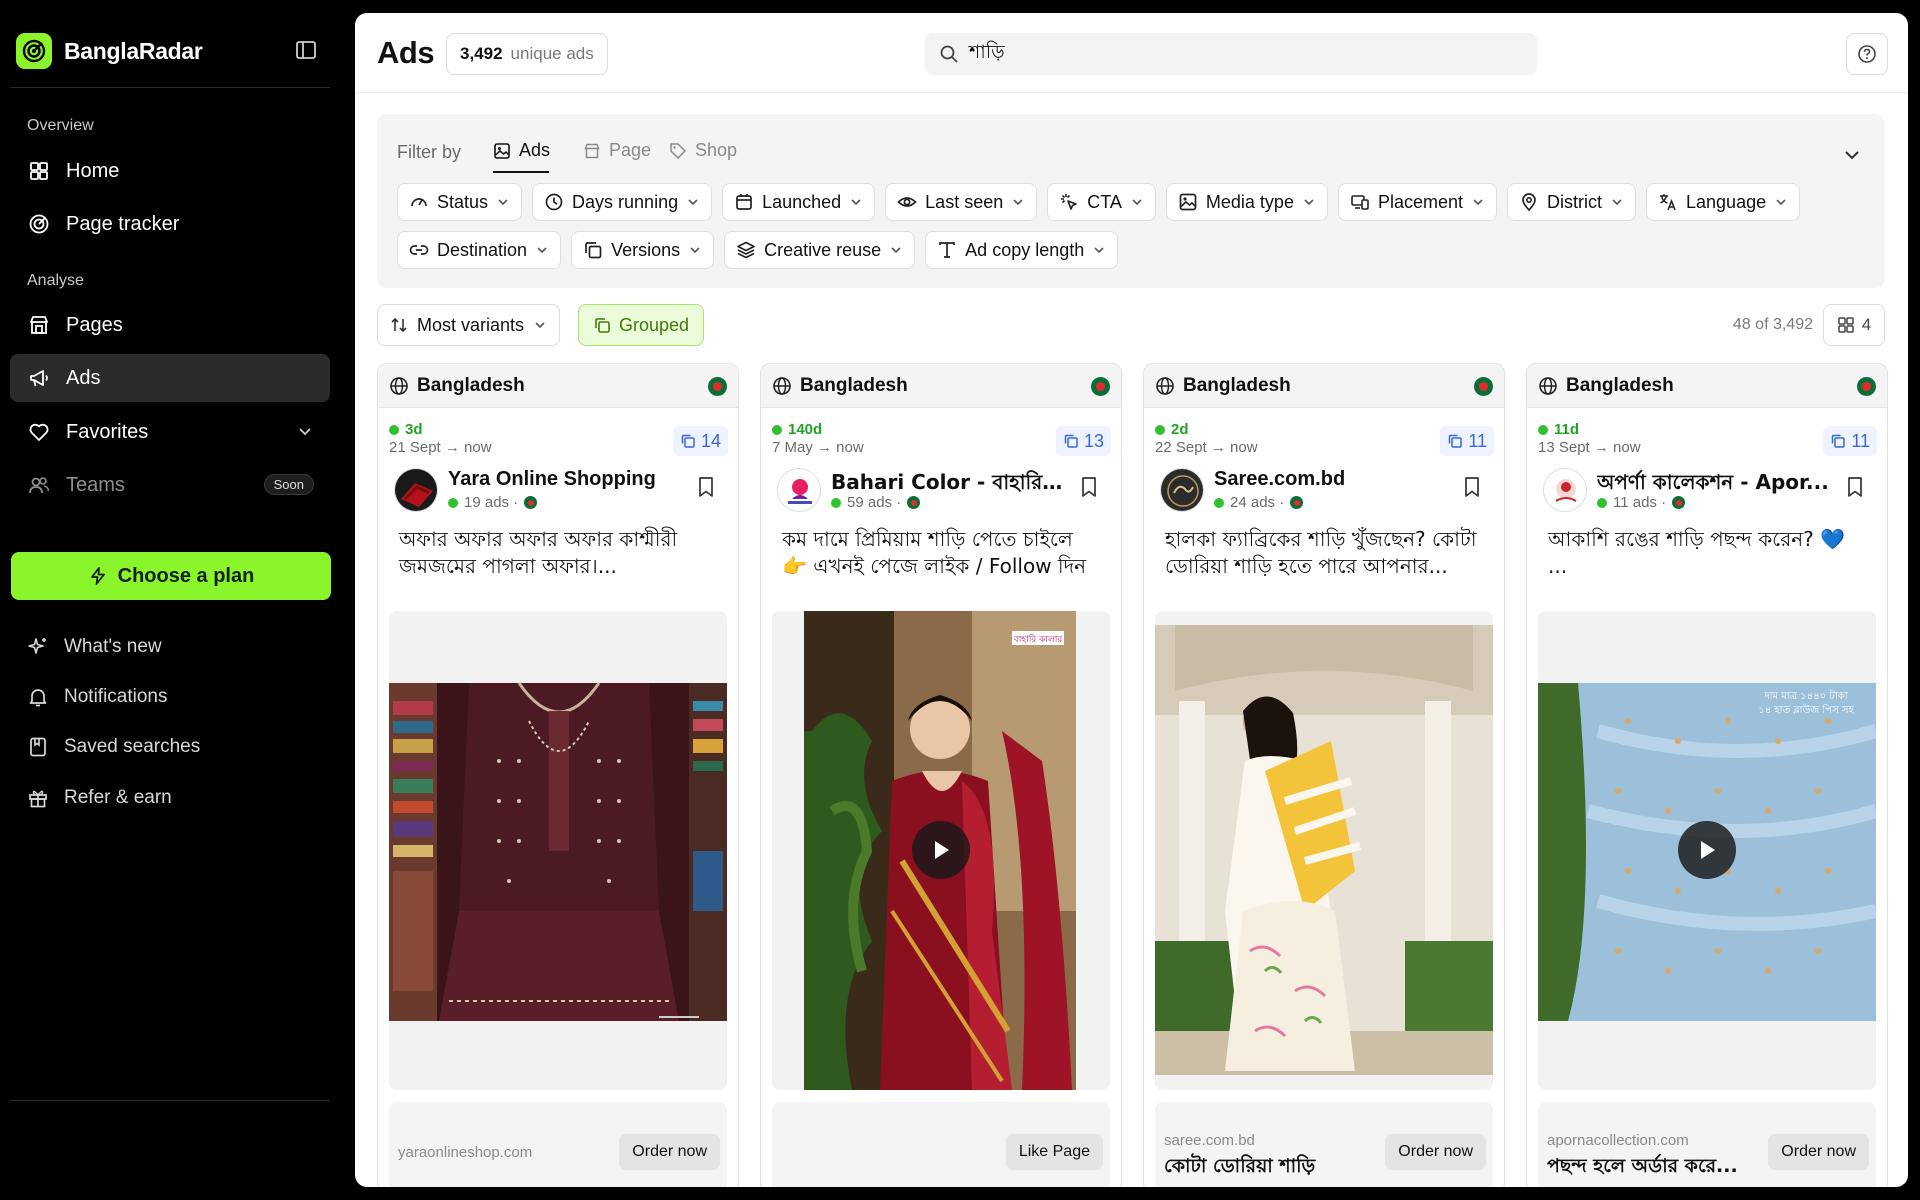 This screenshot has width=1920, height=1200. What do you see at coordinates (307, 51) in the screenshot?
I see `sidebar-toggle-icon` at bounding box center [307, 51].